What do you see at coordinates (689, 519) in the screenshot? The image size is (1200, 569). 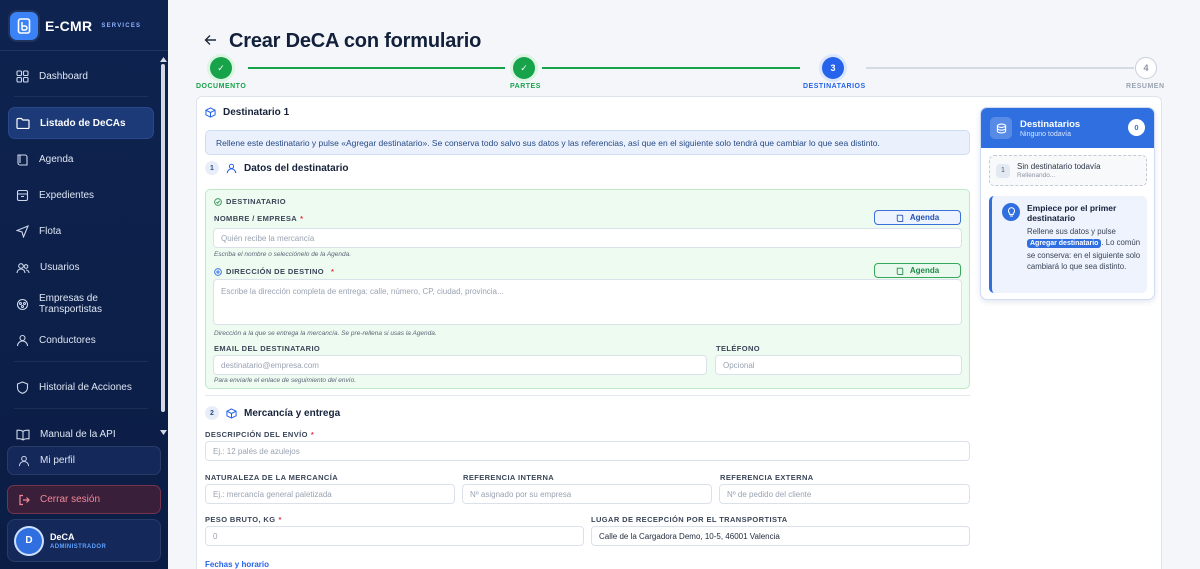 I see `pickup-label: LUGAR DE RECEPCIÓN POR EL TRANSPORTISTA` at bounding box center [689, 519].